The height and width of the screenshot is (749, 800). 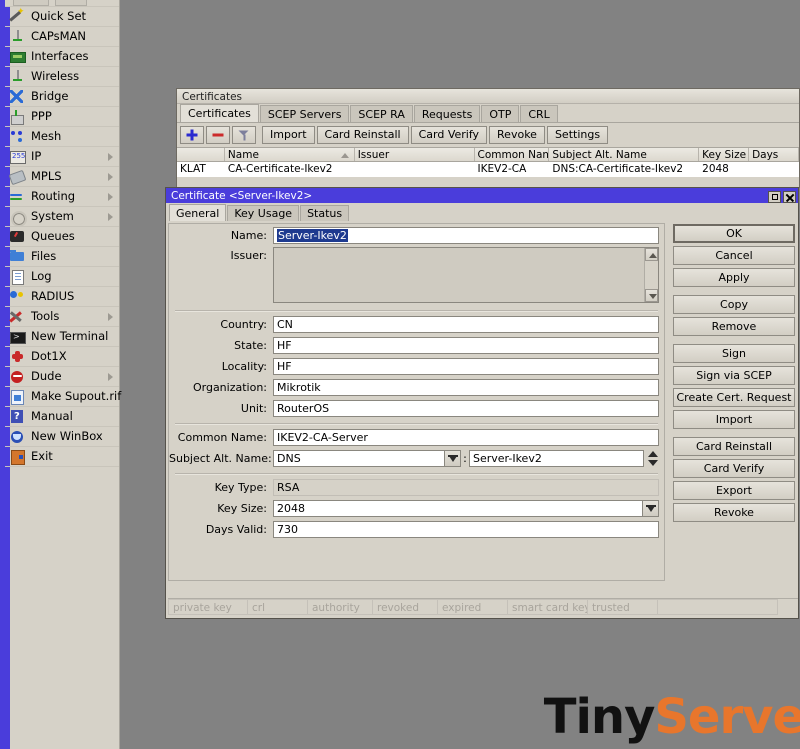 I want to click on sidebar-item-manual: Manual, so click(x=62, y=417).